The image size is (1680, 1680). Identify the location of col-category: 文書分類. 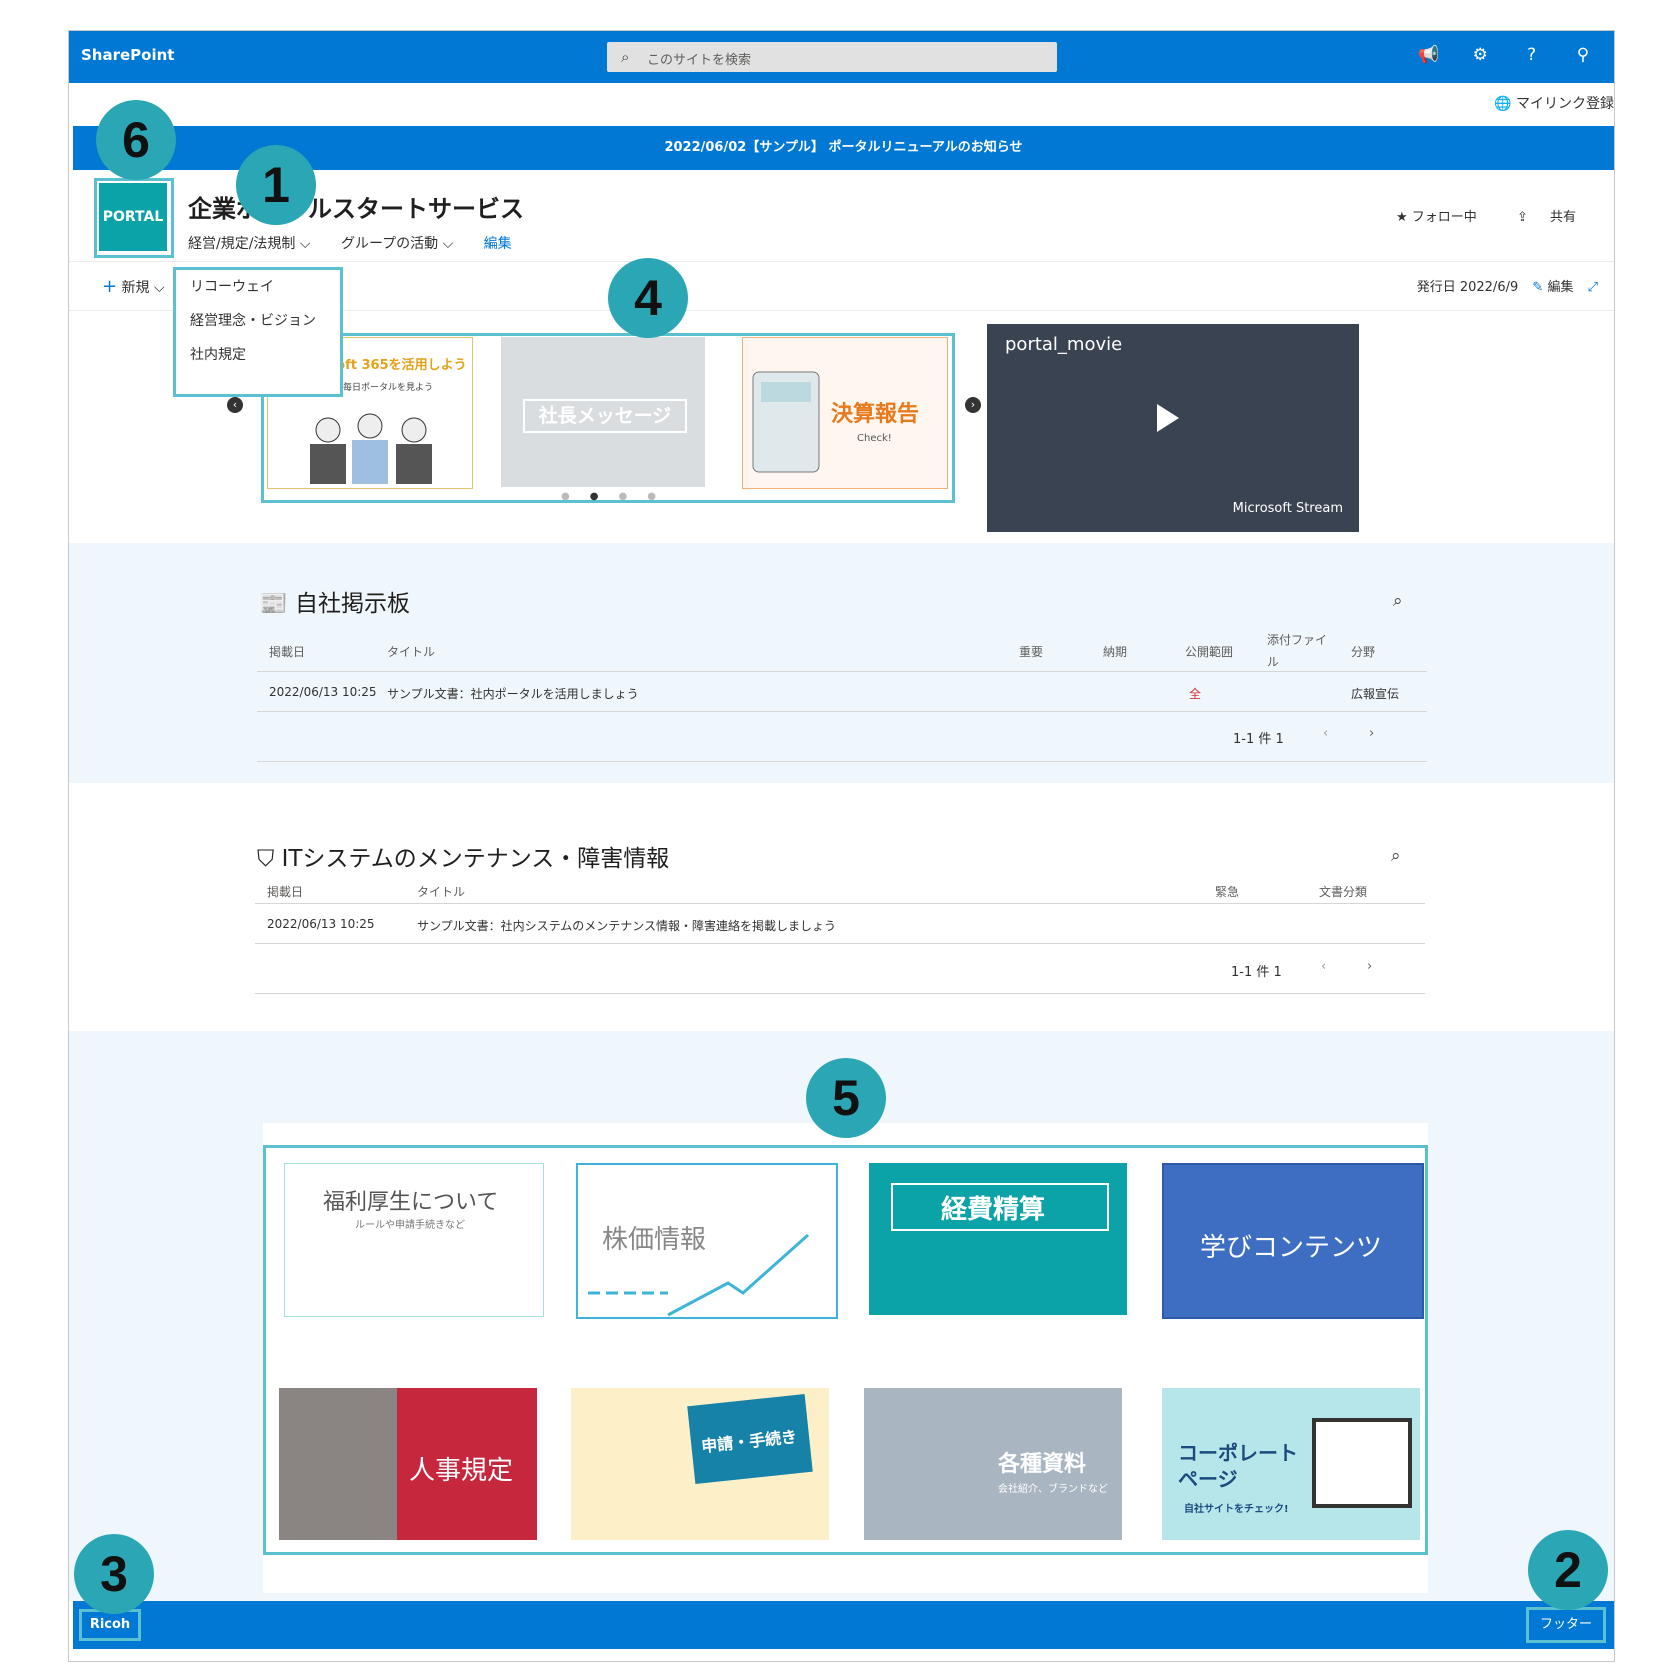
(1343, 891).